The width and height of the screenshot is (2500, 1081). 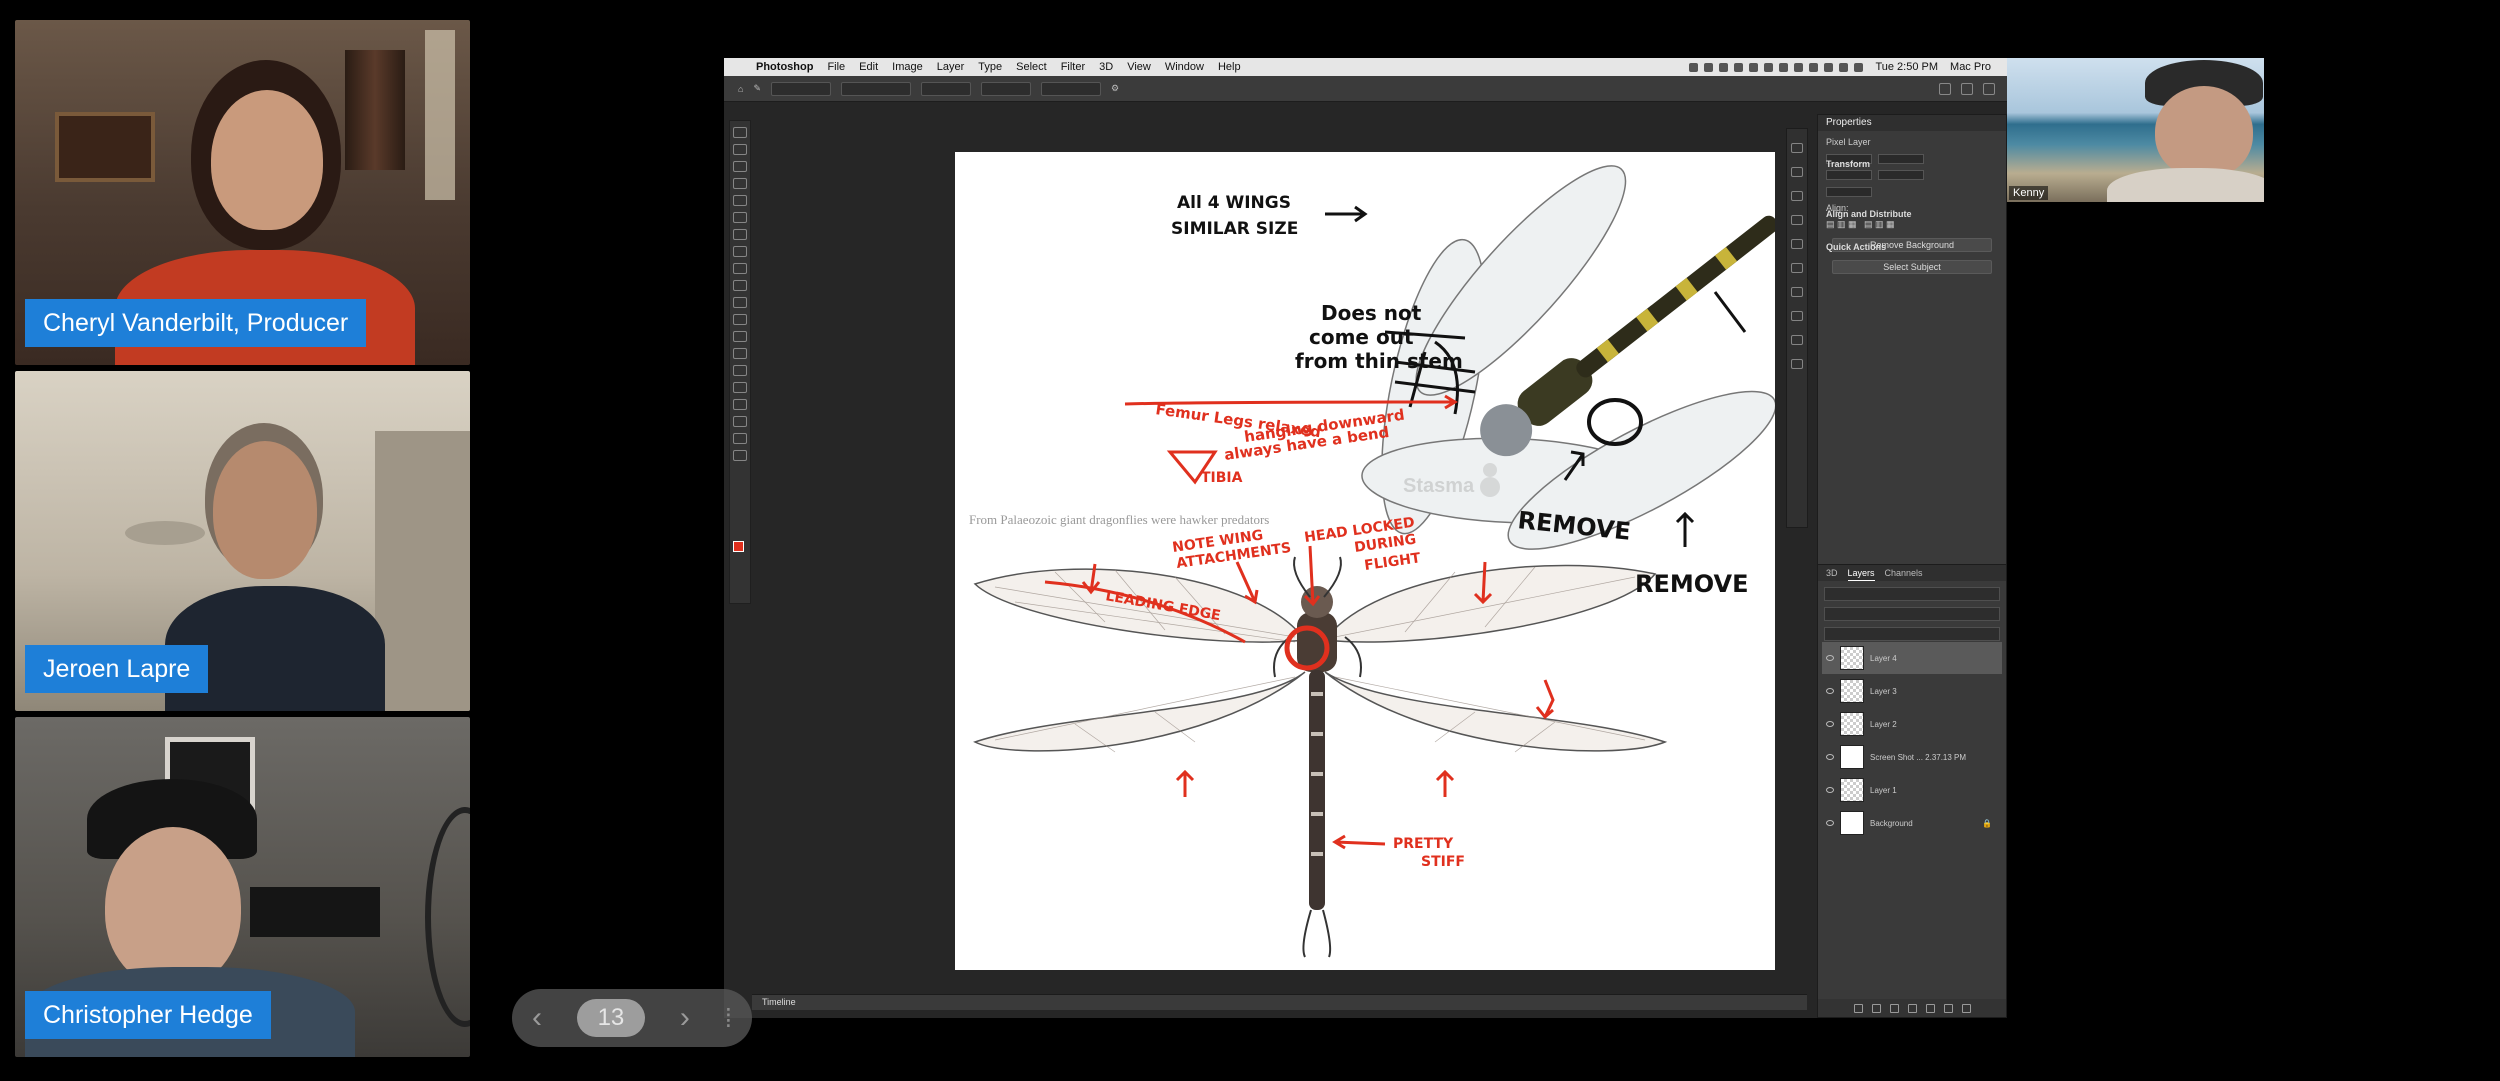 What do you see at coordinates (740, 251) in the screenshot?
I see `brush-tool-icon` at bounding box center [740, 251].